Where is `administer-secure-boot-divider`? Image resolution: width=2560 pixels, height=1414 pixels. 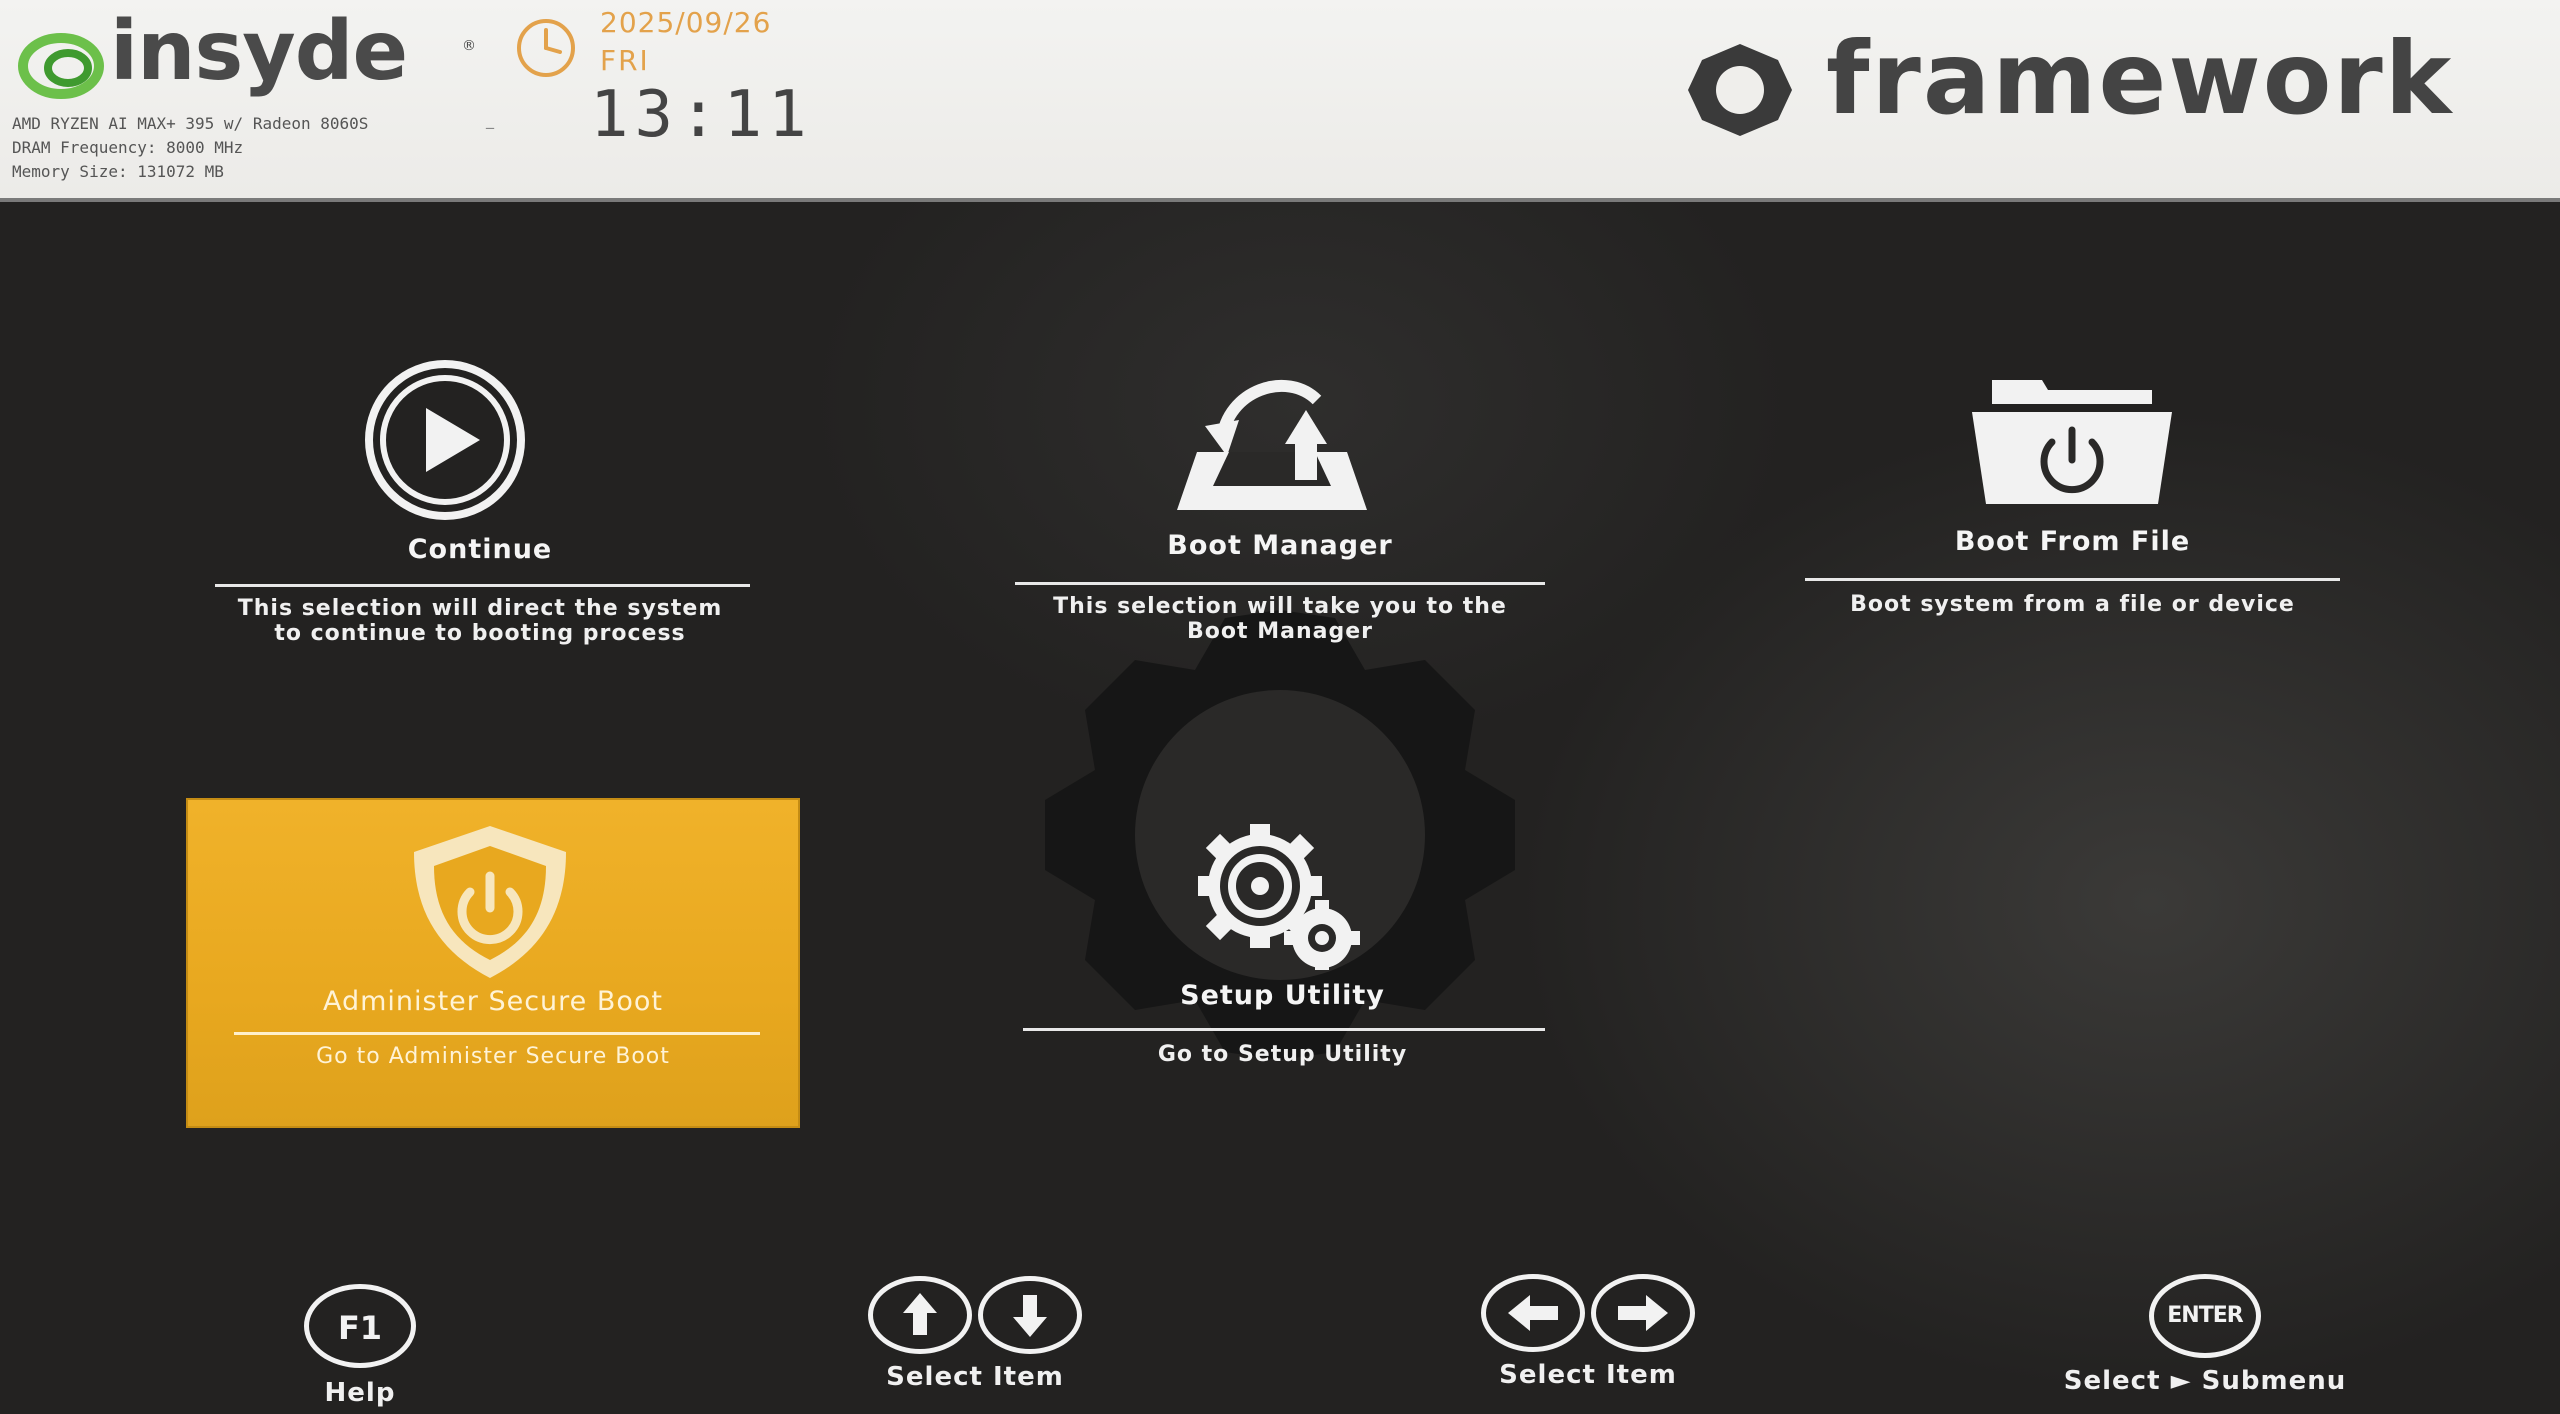 administer-secure-boot-divider is located at coordinates (497, 1033).